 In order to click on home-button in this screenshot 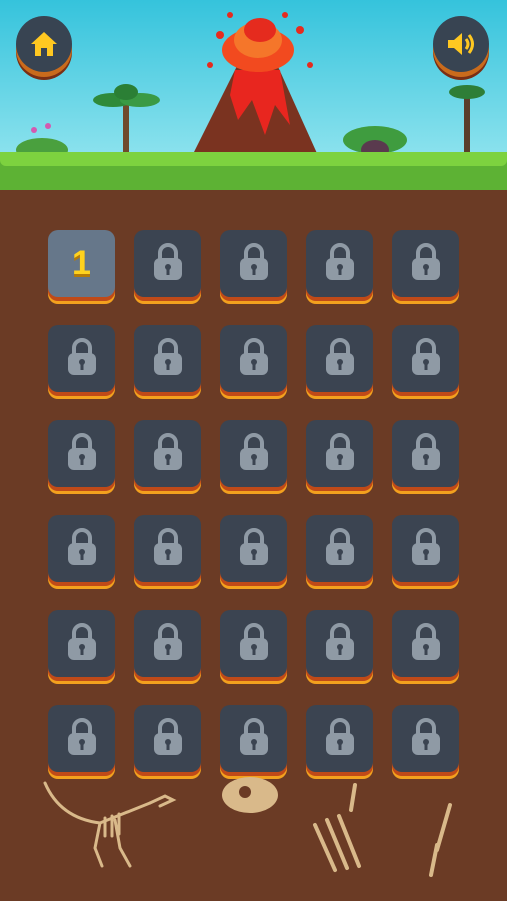, I will do `click(44, 44)`.